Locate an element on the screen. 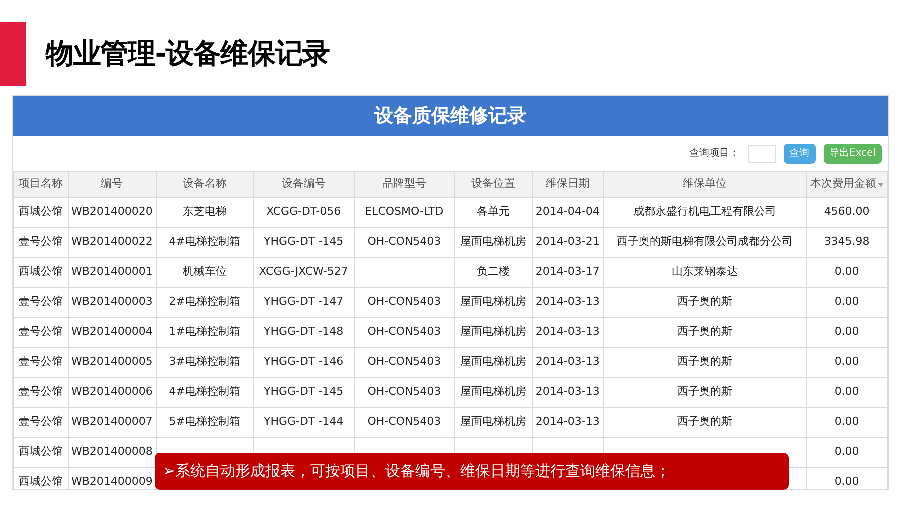  sort-down-icon is located at coordinates (881, 184).